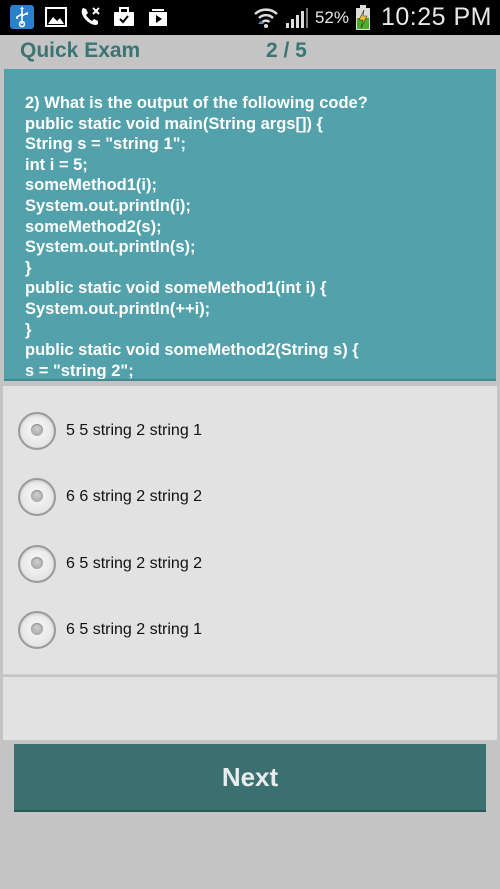 The width and height of the screenshot is (500, 889). I want to click on option-label: 6 6 string 2 string 2, so click(134, 496).